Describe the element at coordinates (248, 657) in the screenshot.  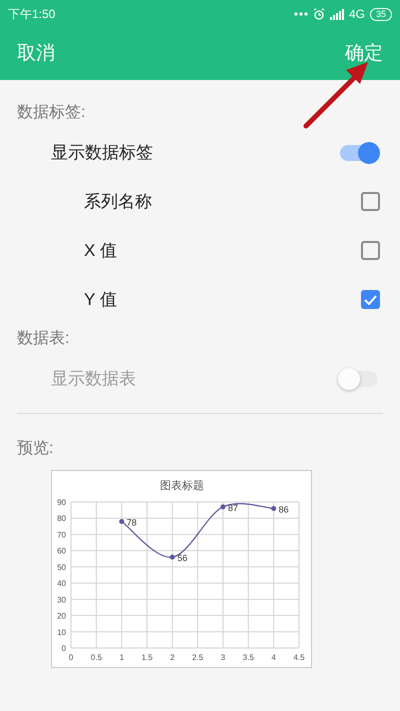
I see `x-tick-label: 3.5` at that location.